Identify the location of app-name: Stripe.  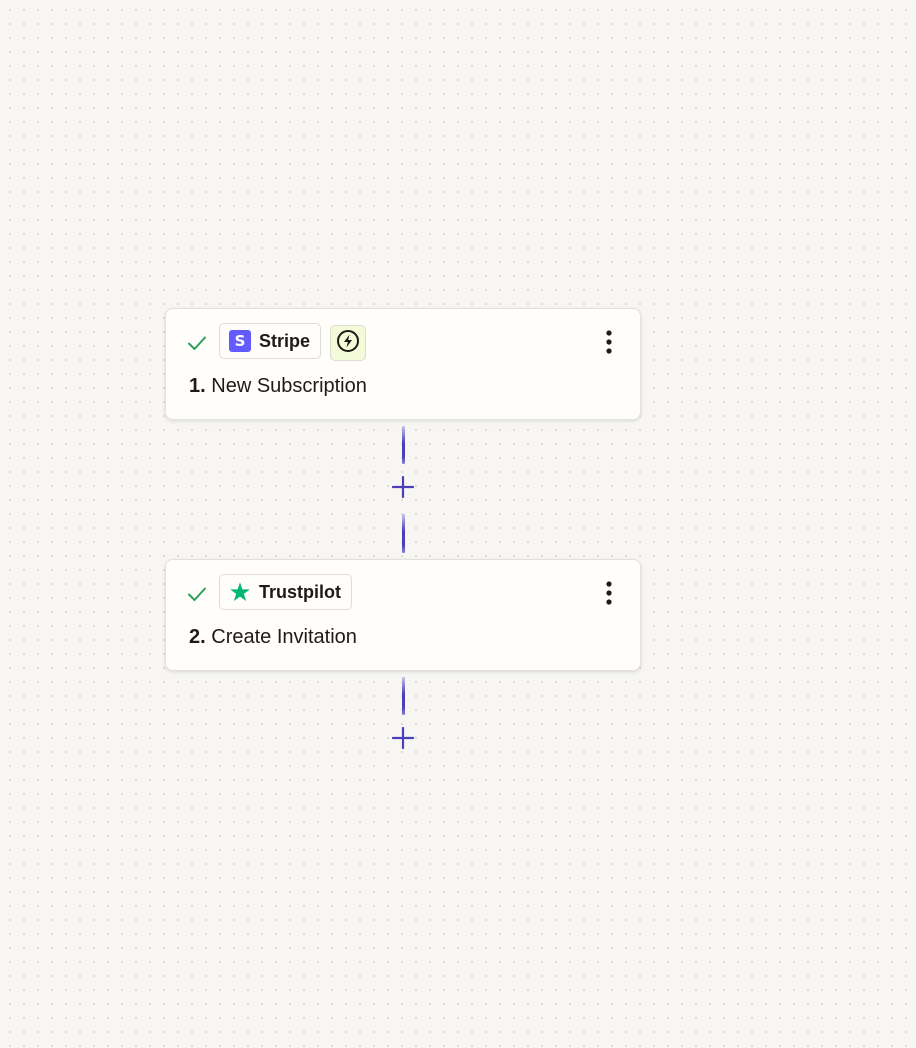
(285, 340).